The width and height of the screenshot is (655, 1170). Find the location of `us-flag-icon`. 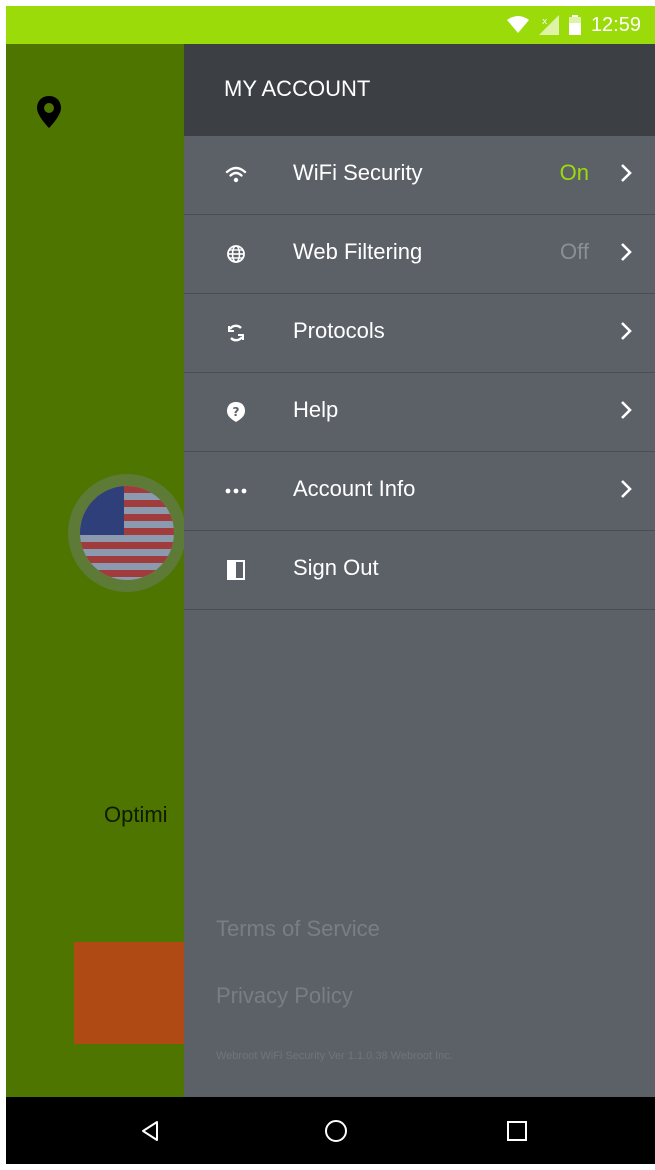

us-flag-icon is located at coordinates (127, 533).